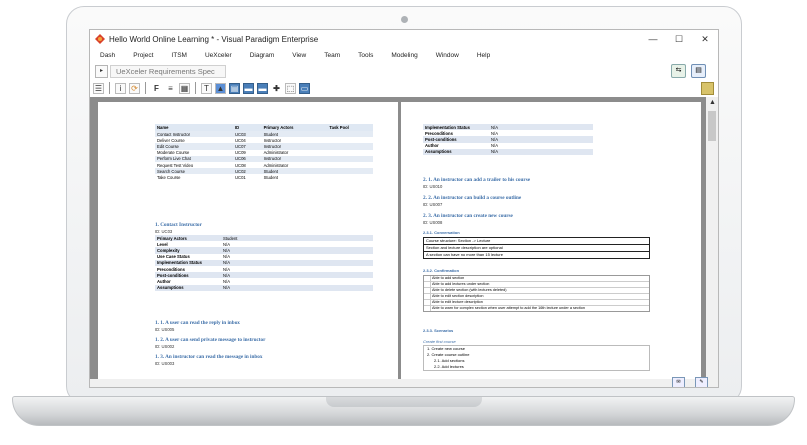 The image size is (807, 445). What do you see at coordinates (101, 71) in the screenshot?
I see `navigate-icon: ▸` at bounding box center [101, 71].